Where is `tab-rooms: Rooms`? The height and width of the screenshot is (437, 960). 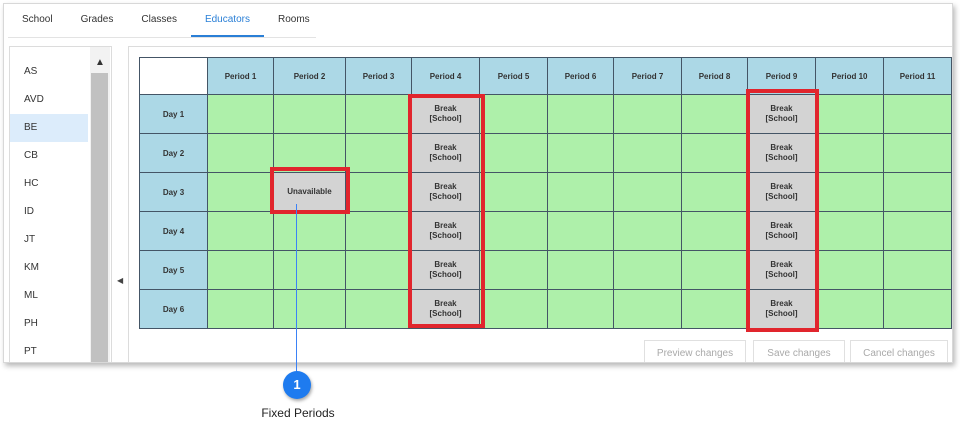 tab-rooms: Rooms is located at coordinates (294, 20).